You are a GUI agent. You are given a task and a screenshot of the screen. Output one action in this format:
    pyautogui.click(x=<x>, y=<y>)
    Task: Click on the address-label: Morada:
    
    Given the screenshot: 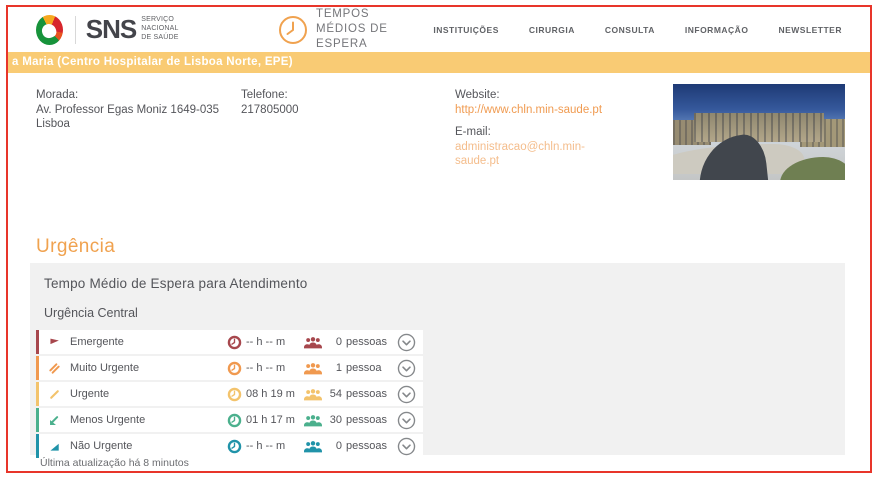 What is the action you would take?
    pyautogui.click(x=57, y=95)
    